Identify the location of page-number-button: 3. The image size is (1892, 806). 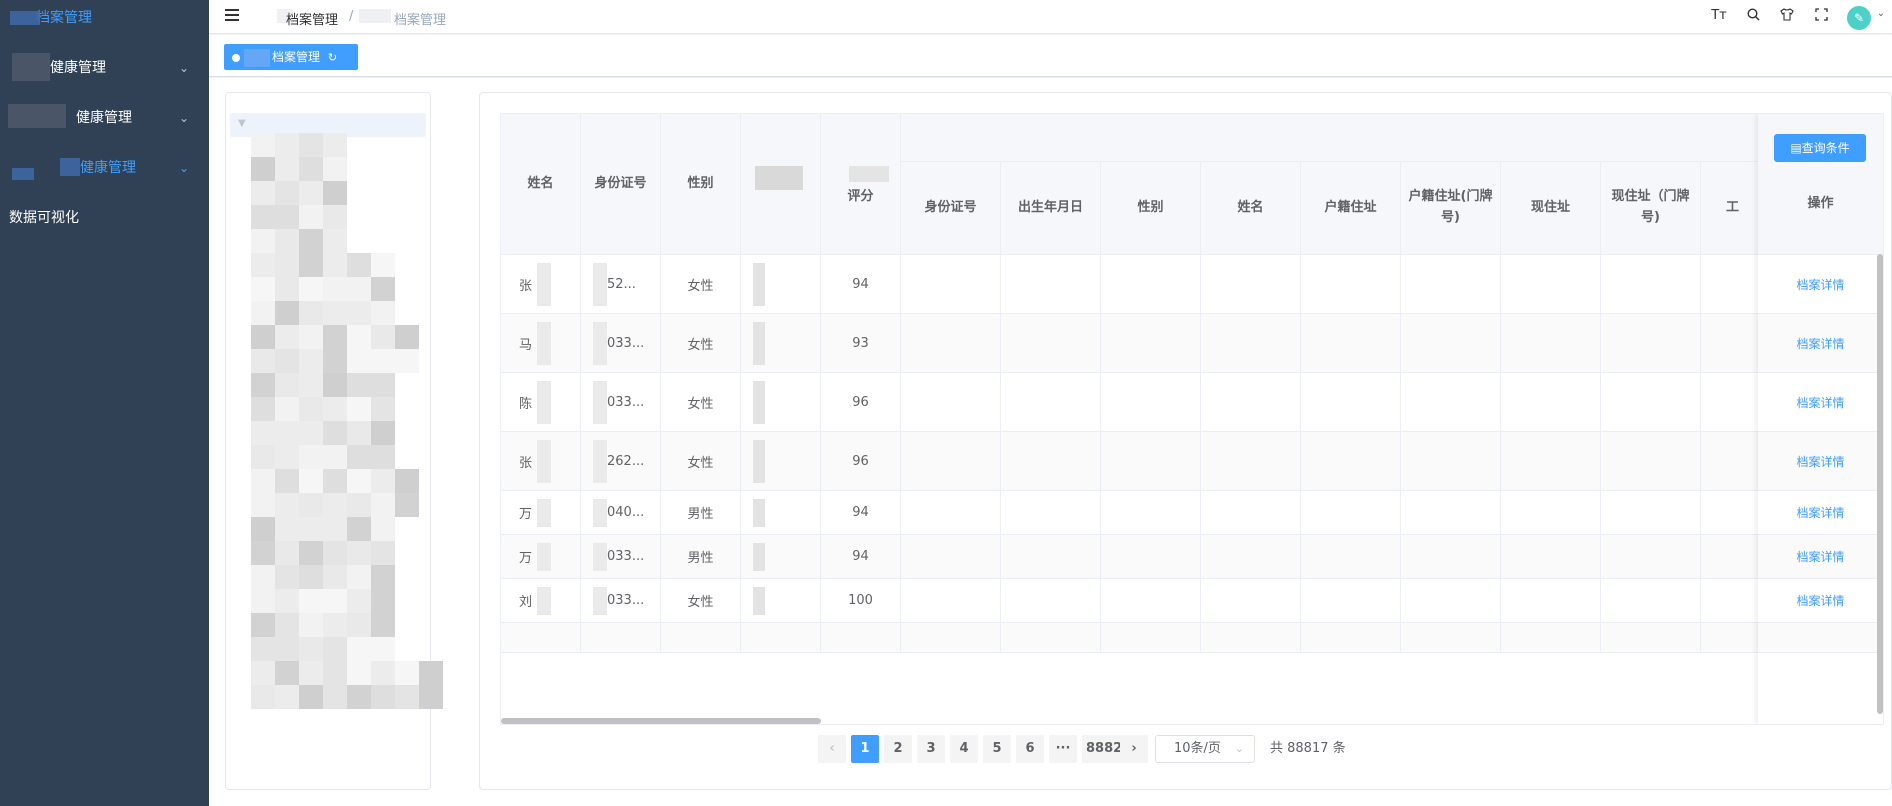
(931, 749).